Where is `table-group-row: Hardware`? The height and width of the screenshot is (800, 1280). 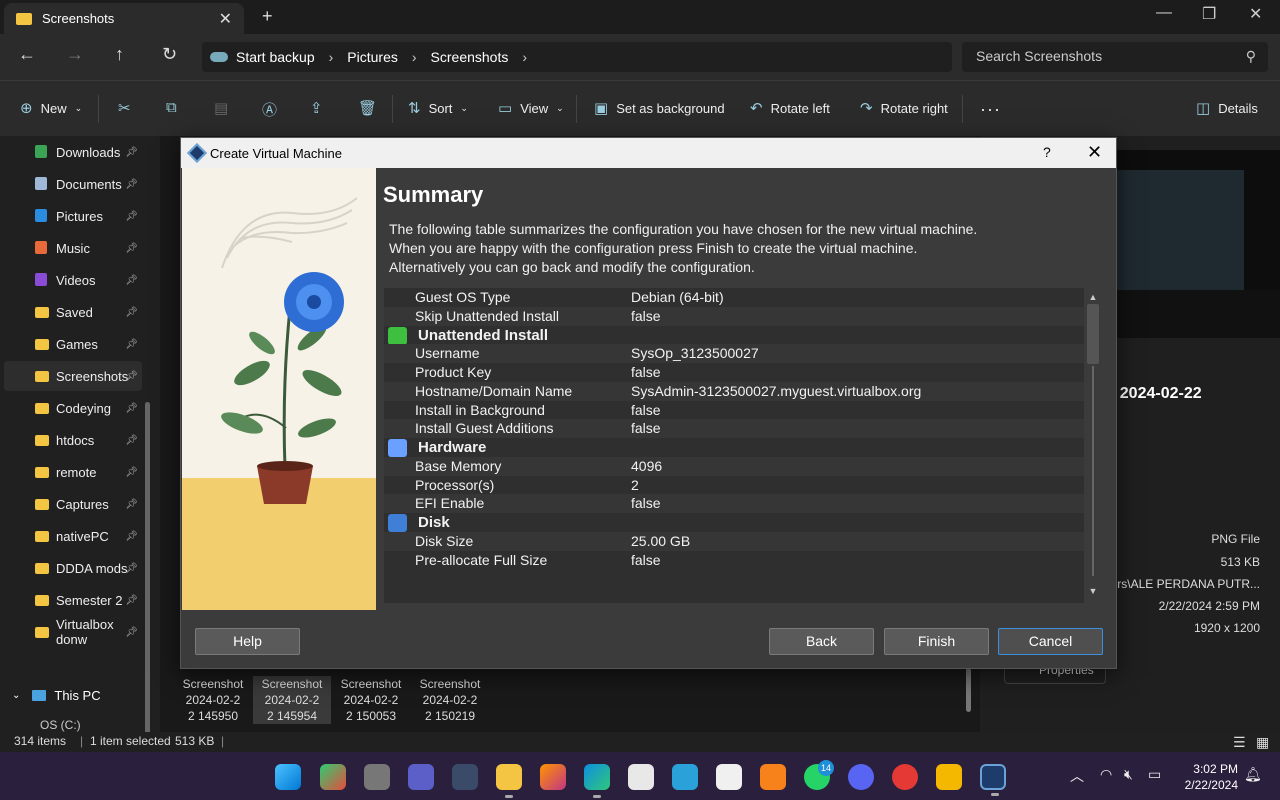
table-group-row: Hardware is located at coordinates (734, 447).